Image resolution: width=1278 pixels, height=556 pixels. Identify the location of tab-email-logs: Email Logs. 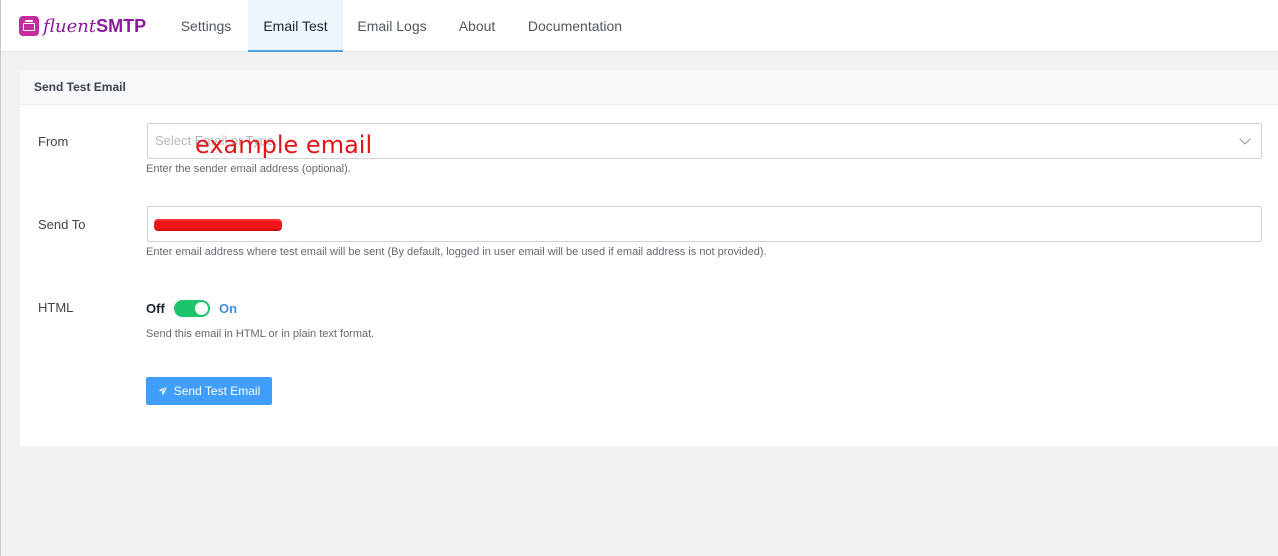
(392, 26).